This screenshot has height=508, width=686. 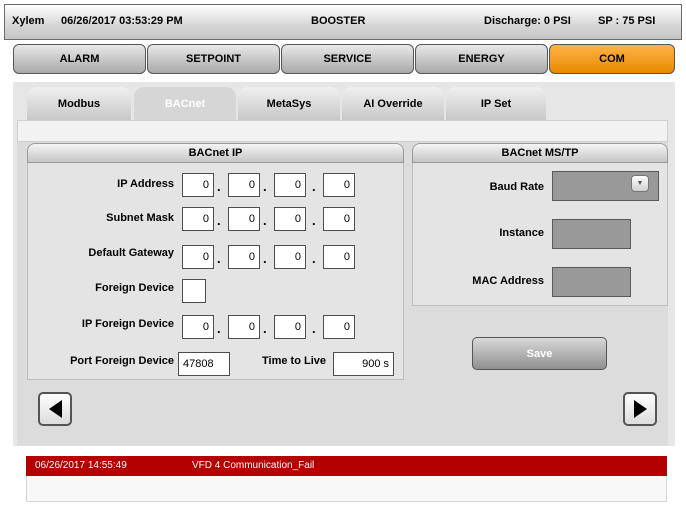 I want to click on tab-bacnet: BACnet, so click(x=185, y=103).